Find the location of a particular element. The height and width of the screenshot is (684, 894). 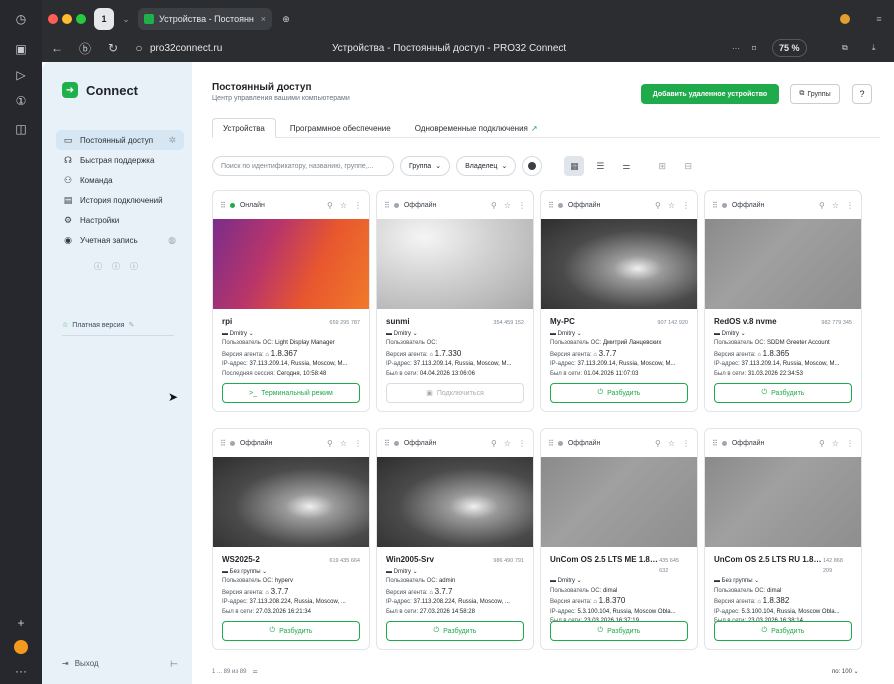

sidebar-item-team: ⚇ Команда is located at coordinates (120, 180).